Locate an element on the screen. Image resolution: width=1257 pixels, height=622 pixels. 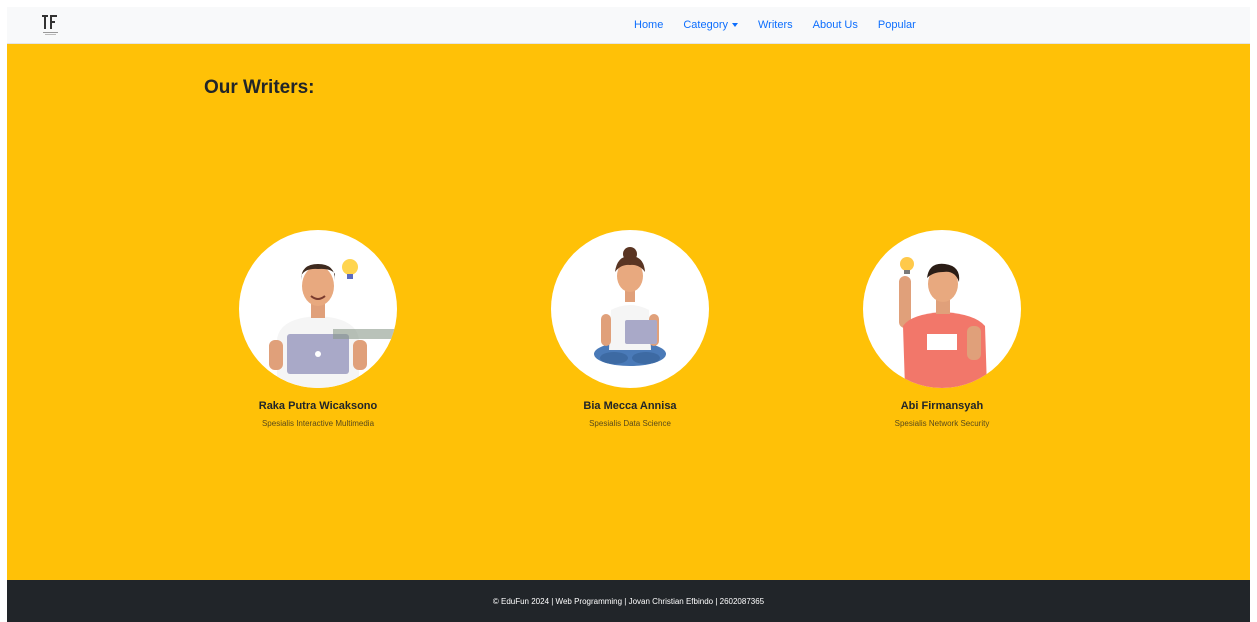
writer-role: Spesialis Network Security is located at coordinates (942, 423).